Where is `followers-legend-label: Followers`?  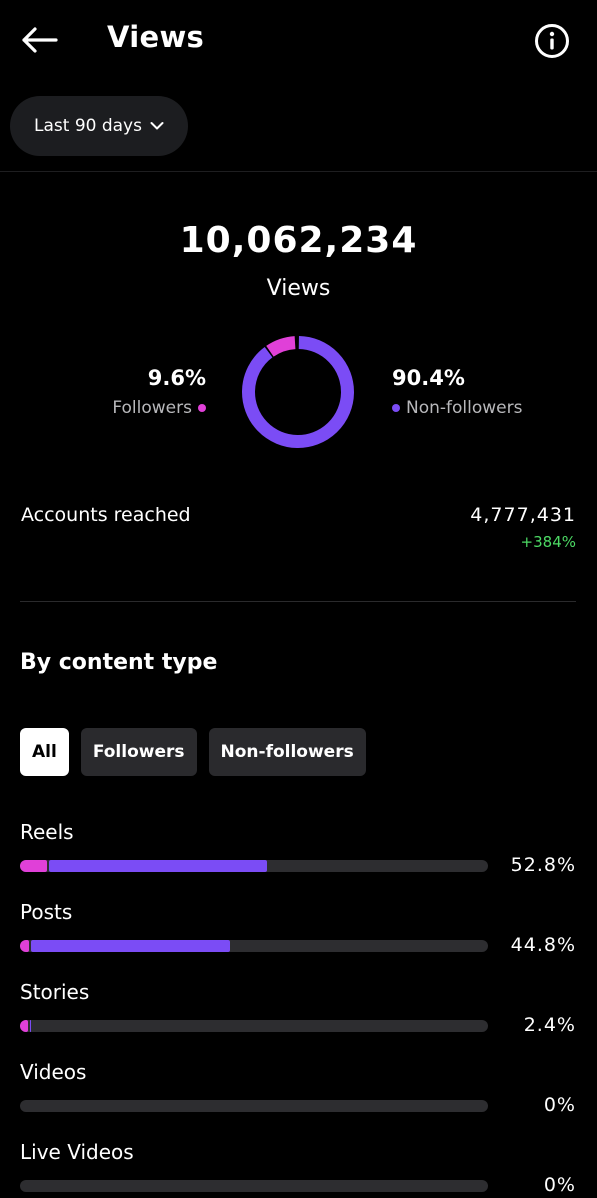 followers-legend-label: Followers is located at coordinates (152, 408).